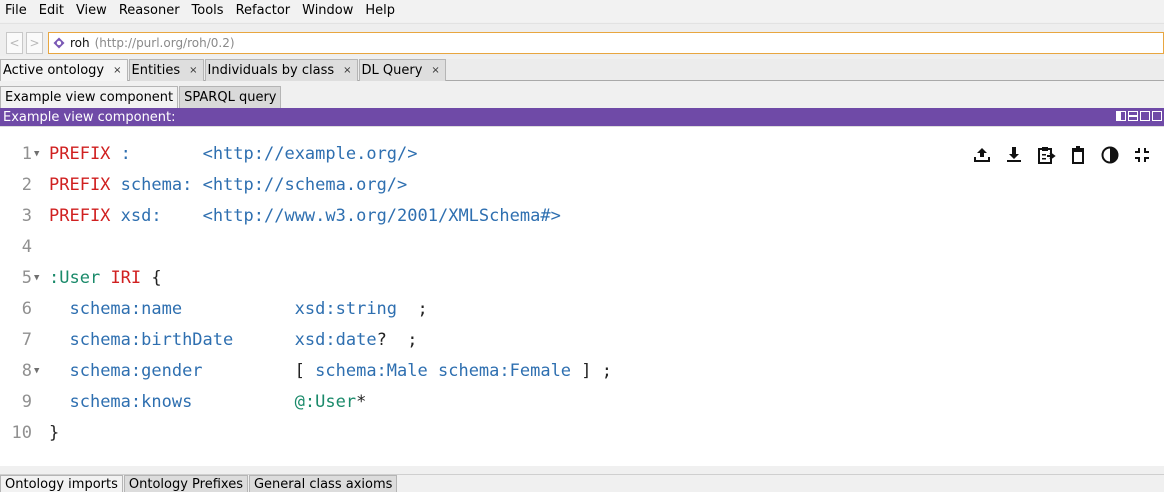  I want to click on tab-ontology-imports: Ontology imports, so click(61, 483).